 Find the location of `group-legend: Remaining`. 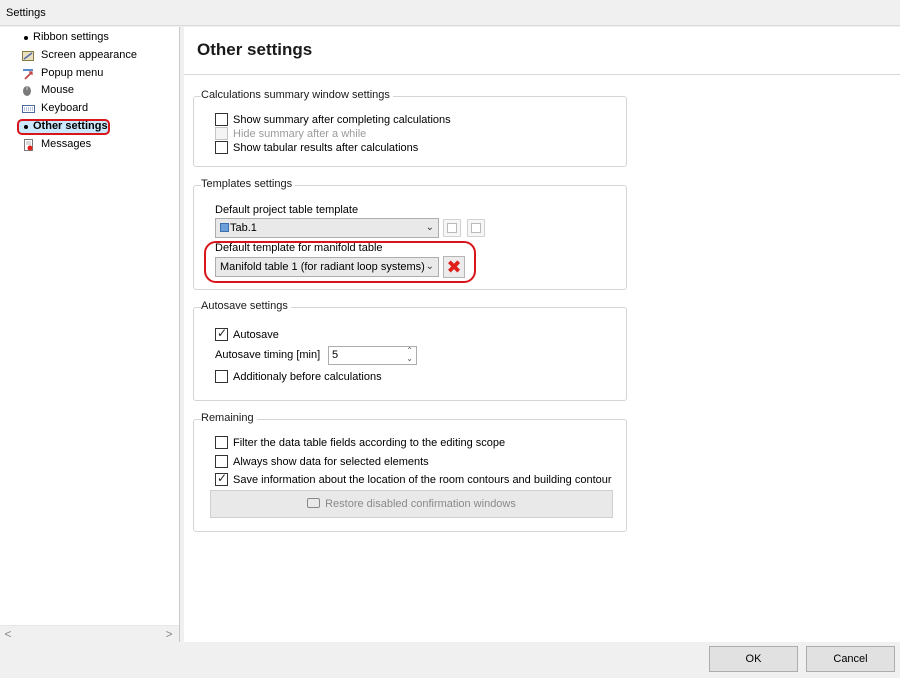

group-legend: Remaining is located at coordinates (229, 418).